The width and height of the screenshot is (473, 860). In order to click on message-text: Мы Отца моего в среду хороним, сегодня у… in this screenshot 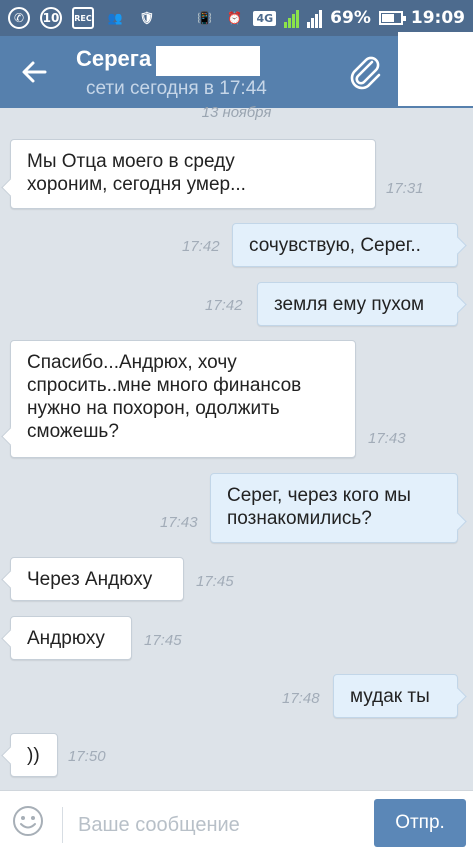, I will do `click(136, 173)`.